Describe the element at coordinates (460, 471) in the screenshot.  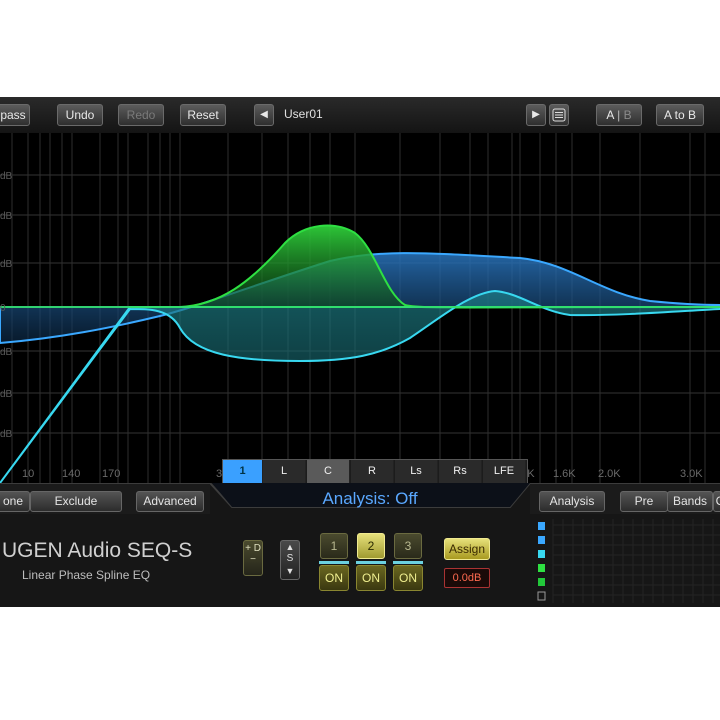
I see `matrix-channel-rs: Rs` at that location.